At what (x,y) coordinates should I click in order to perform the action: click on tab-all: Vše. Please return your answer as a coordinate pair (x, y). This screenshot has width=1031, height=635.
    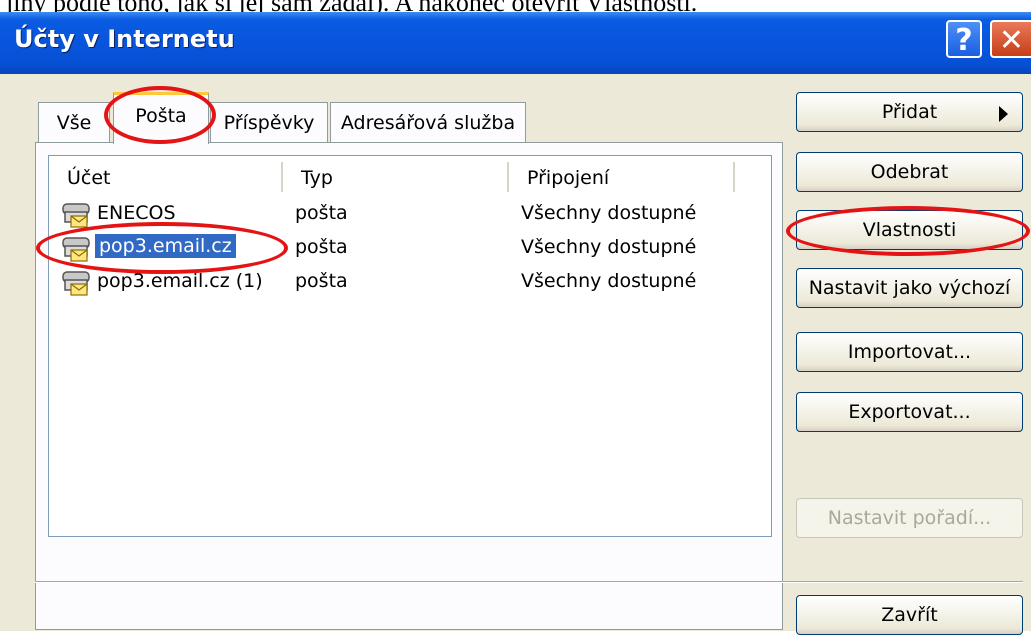
    Looking at the image, I should click on (74, 122).